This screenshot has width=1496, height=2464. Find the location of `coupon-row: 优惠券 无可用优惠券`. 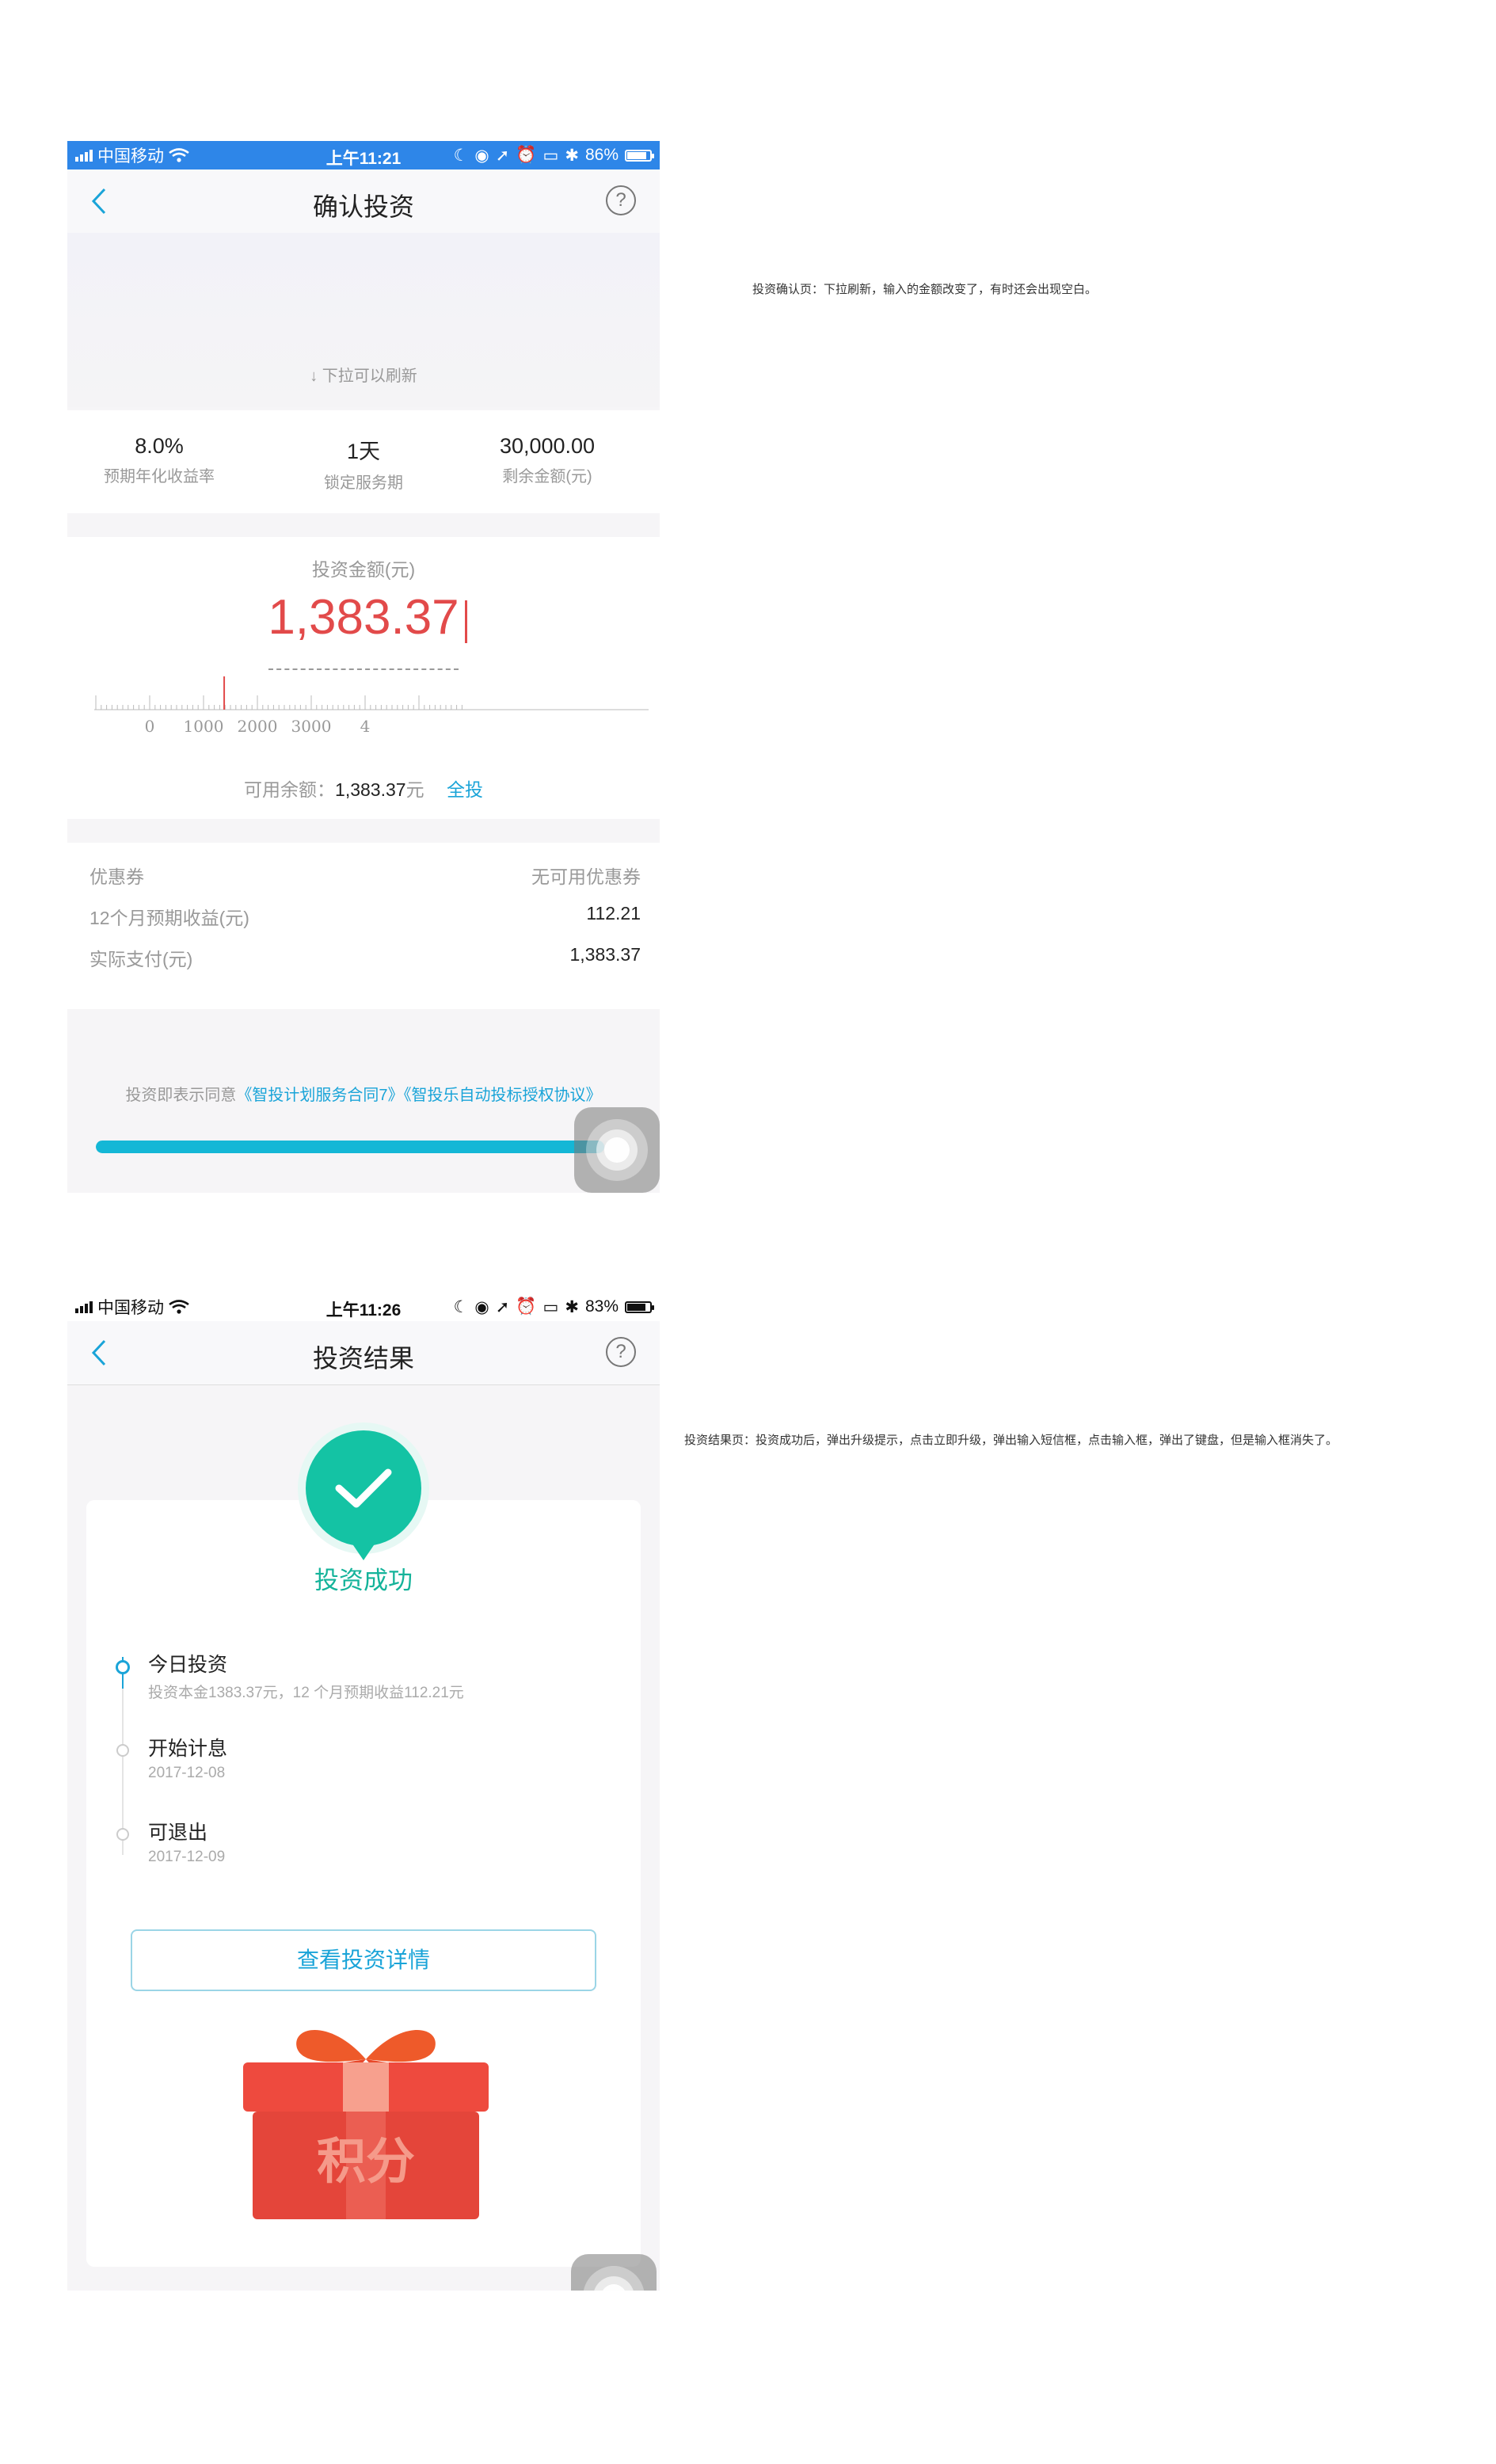

coupon-row: 优惠券 无可用优惠券 is located at coordinates (365, 877).